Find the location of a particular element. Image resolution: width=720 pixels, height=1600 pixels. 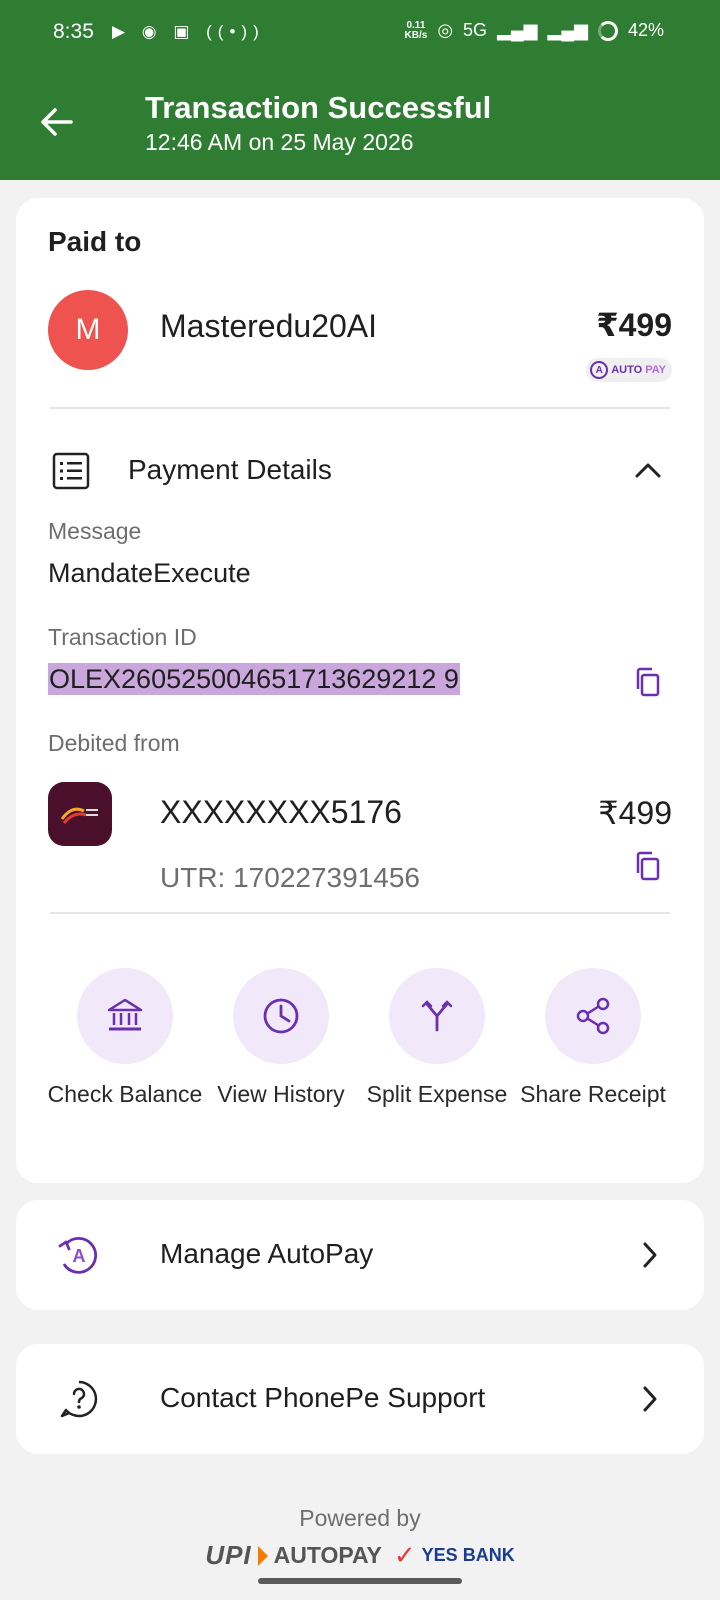

autopay-badge: A AUTO PAY is located at coordinates (629, 370).